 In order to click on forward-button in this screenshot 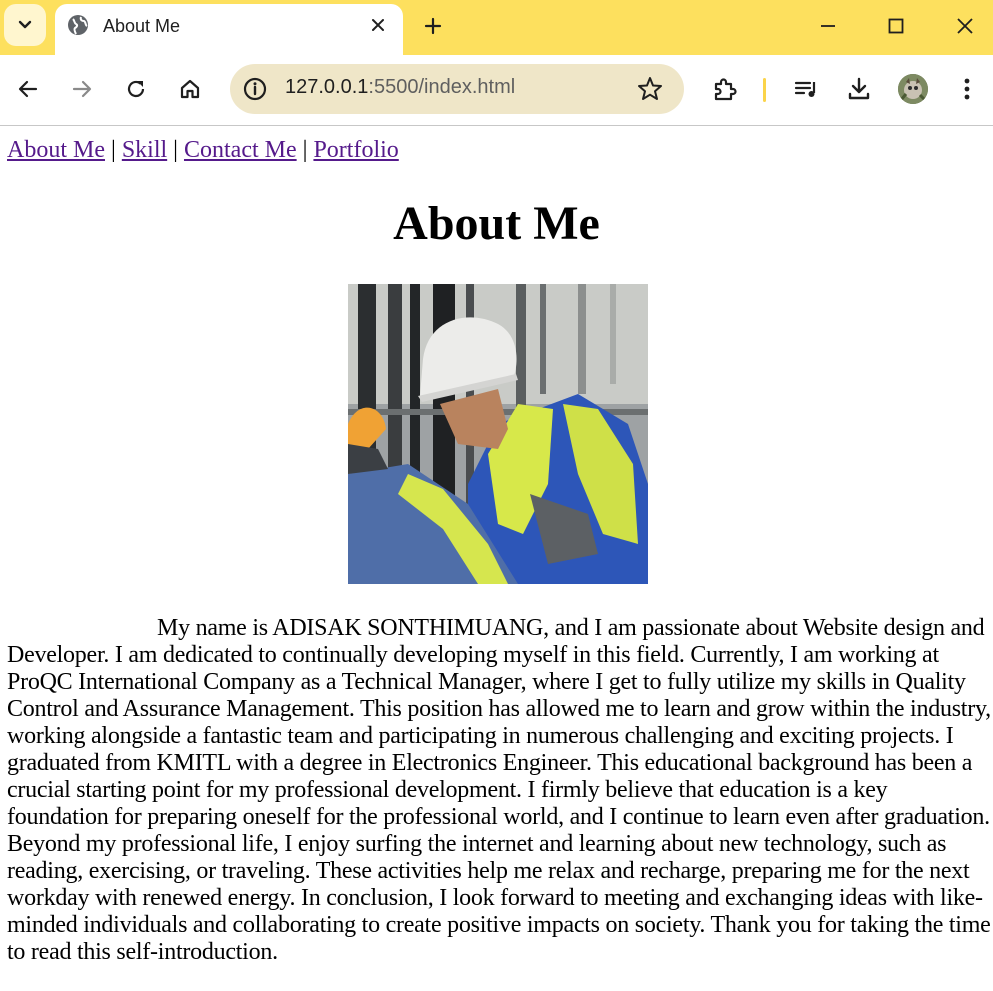, I will do `click(82, 89)`.